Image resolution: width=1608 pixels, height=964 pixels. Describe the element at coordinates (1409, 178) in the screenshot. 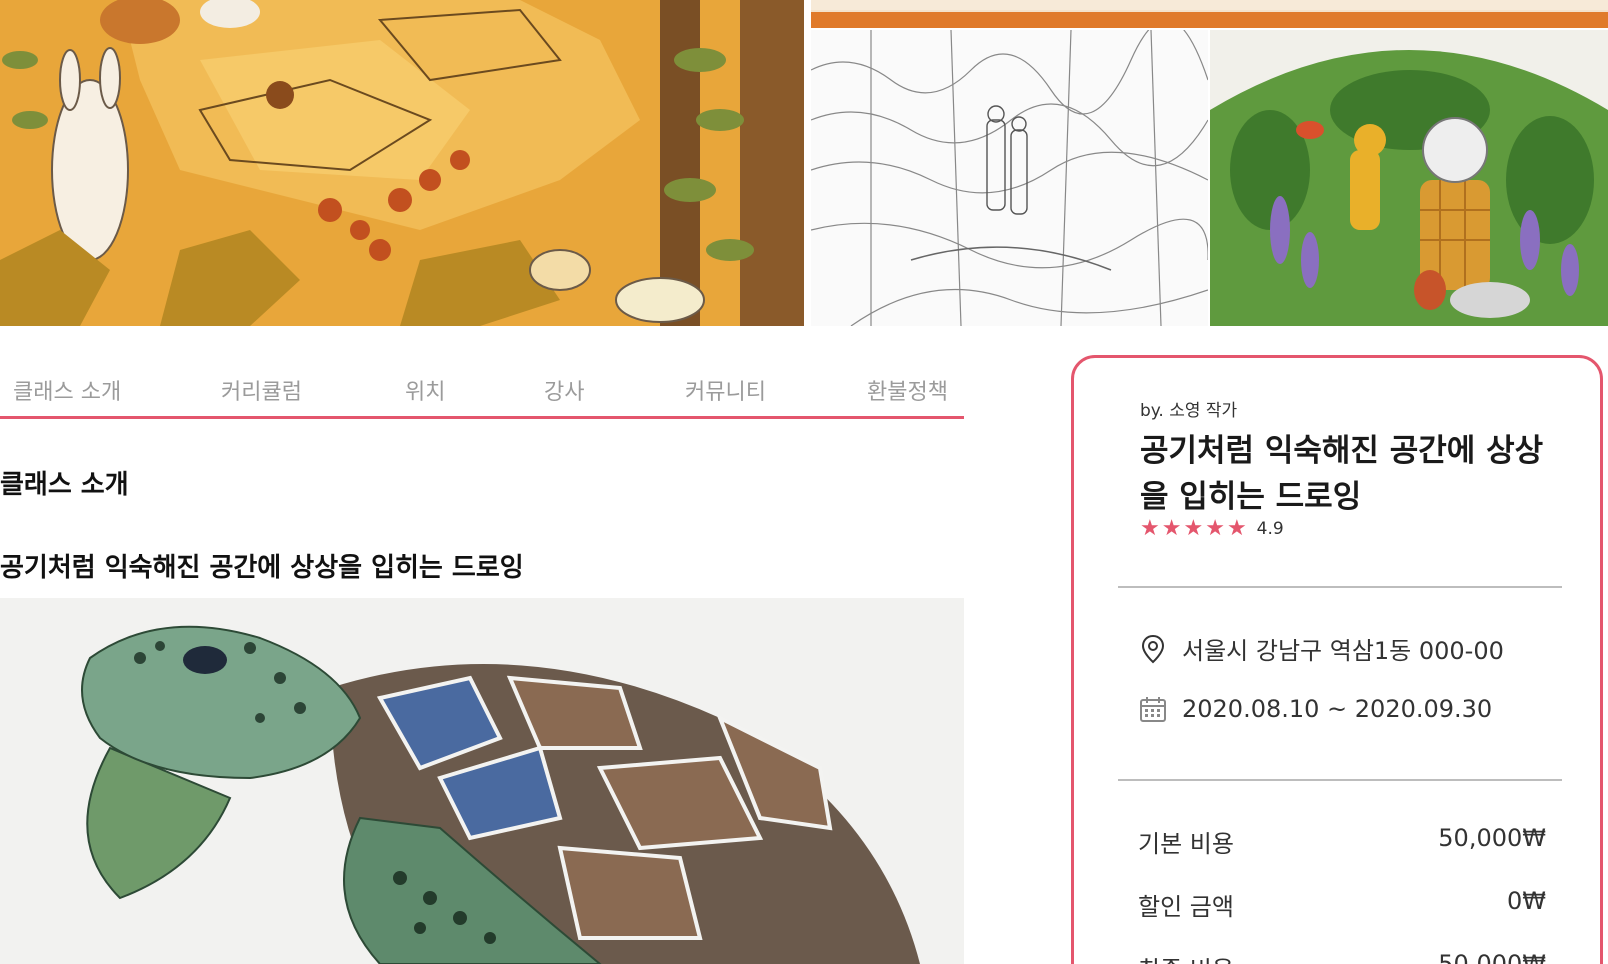

I see `gallery-garden-image` at that location.